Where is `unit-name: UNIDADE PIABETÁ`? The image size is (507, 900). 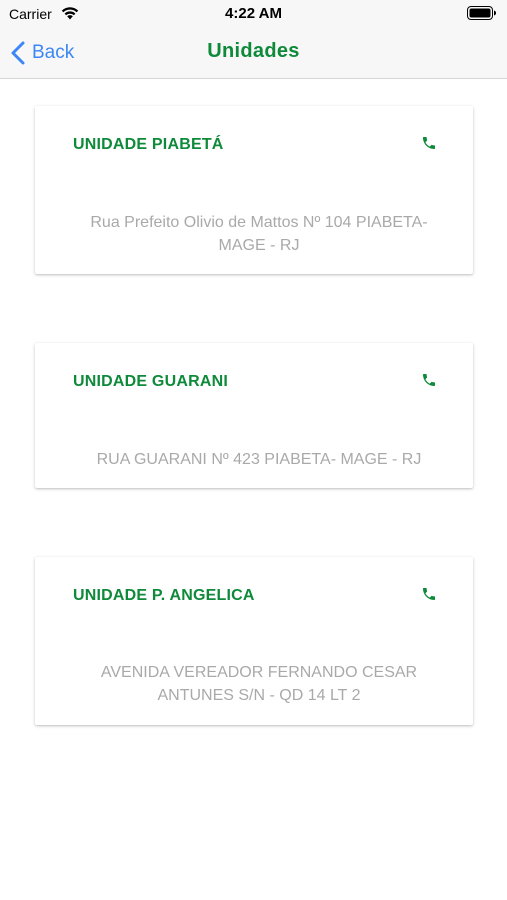 unit-name: UNIDADE PIABETÁ is located at coordinates (148, 144).